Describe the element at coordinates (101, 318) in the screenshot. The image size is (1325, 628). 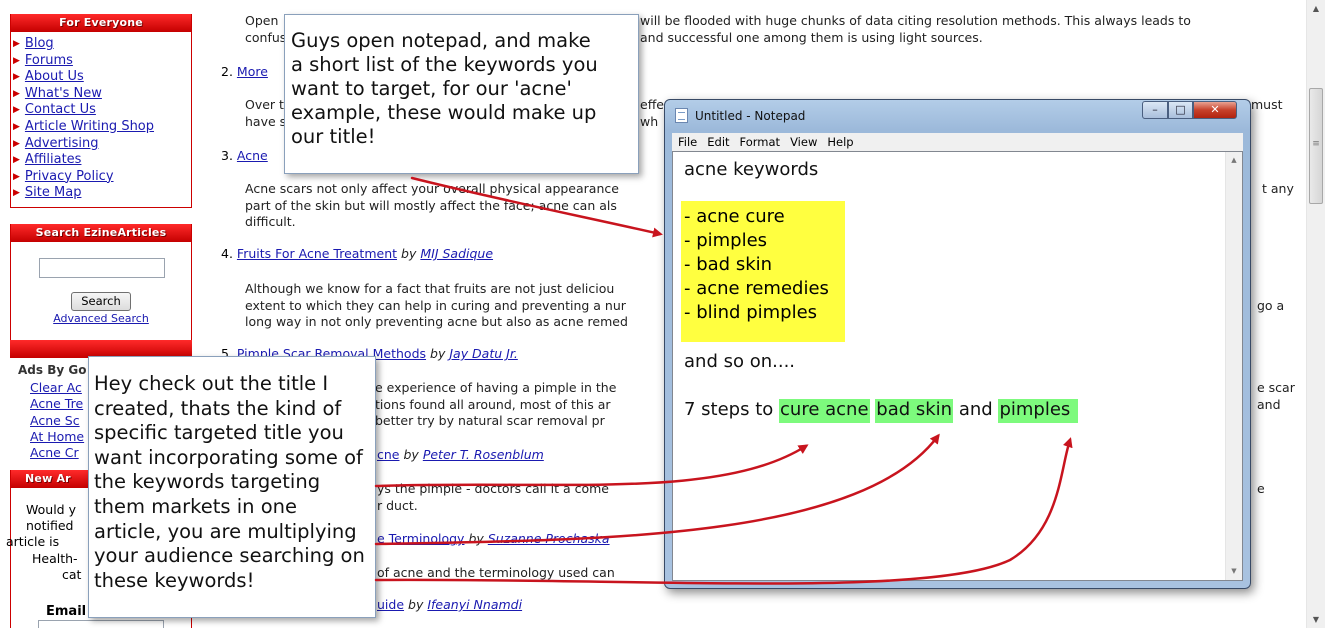
I see `advanced-search-link: Advanced Search` at that location.